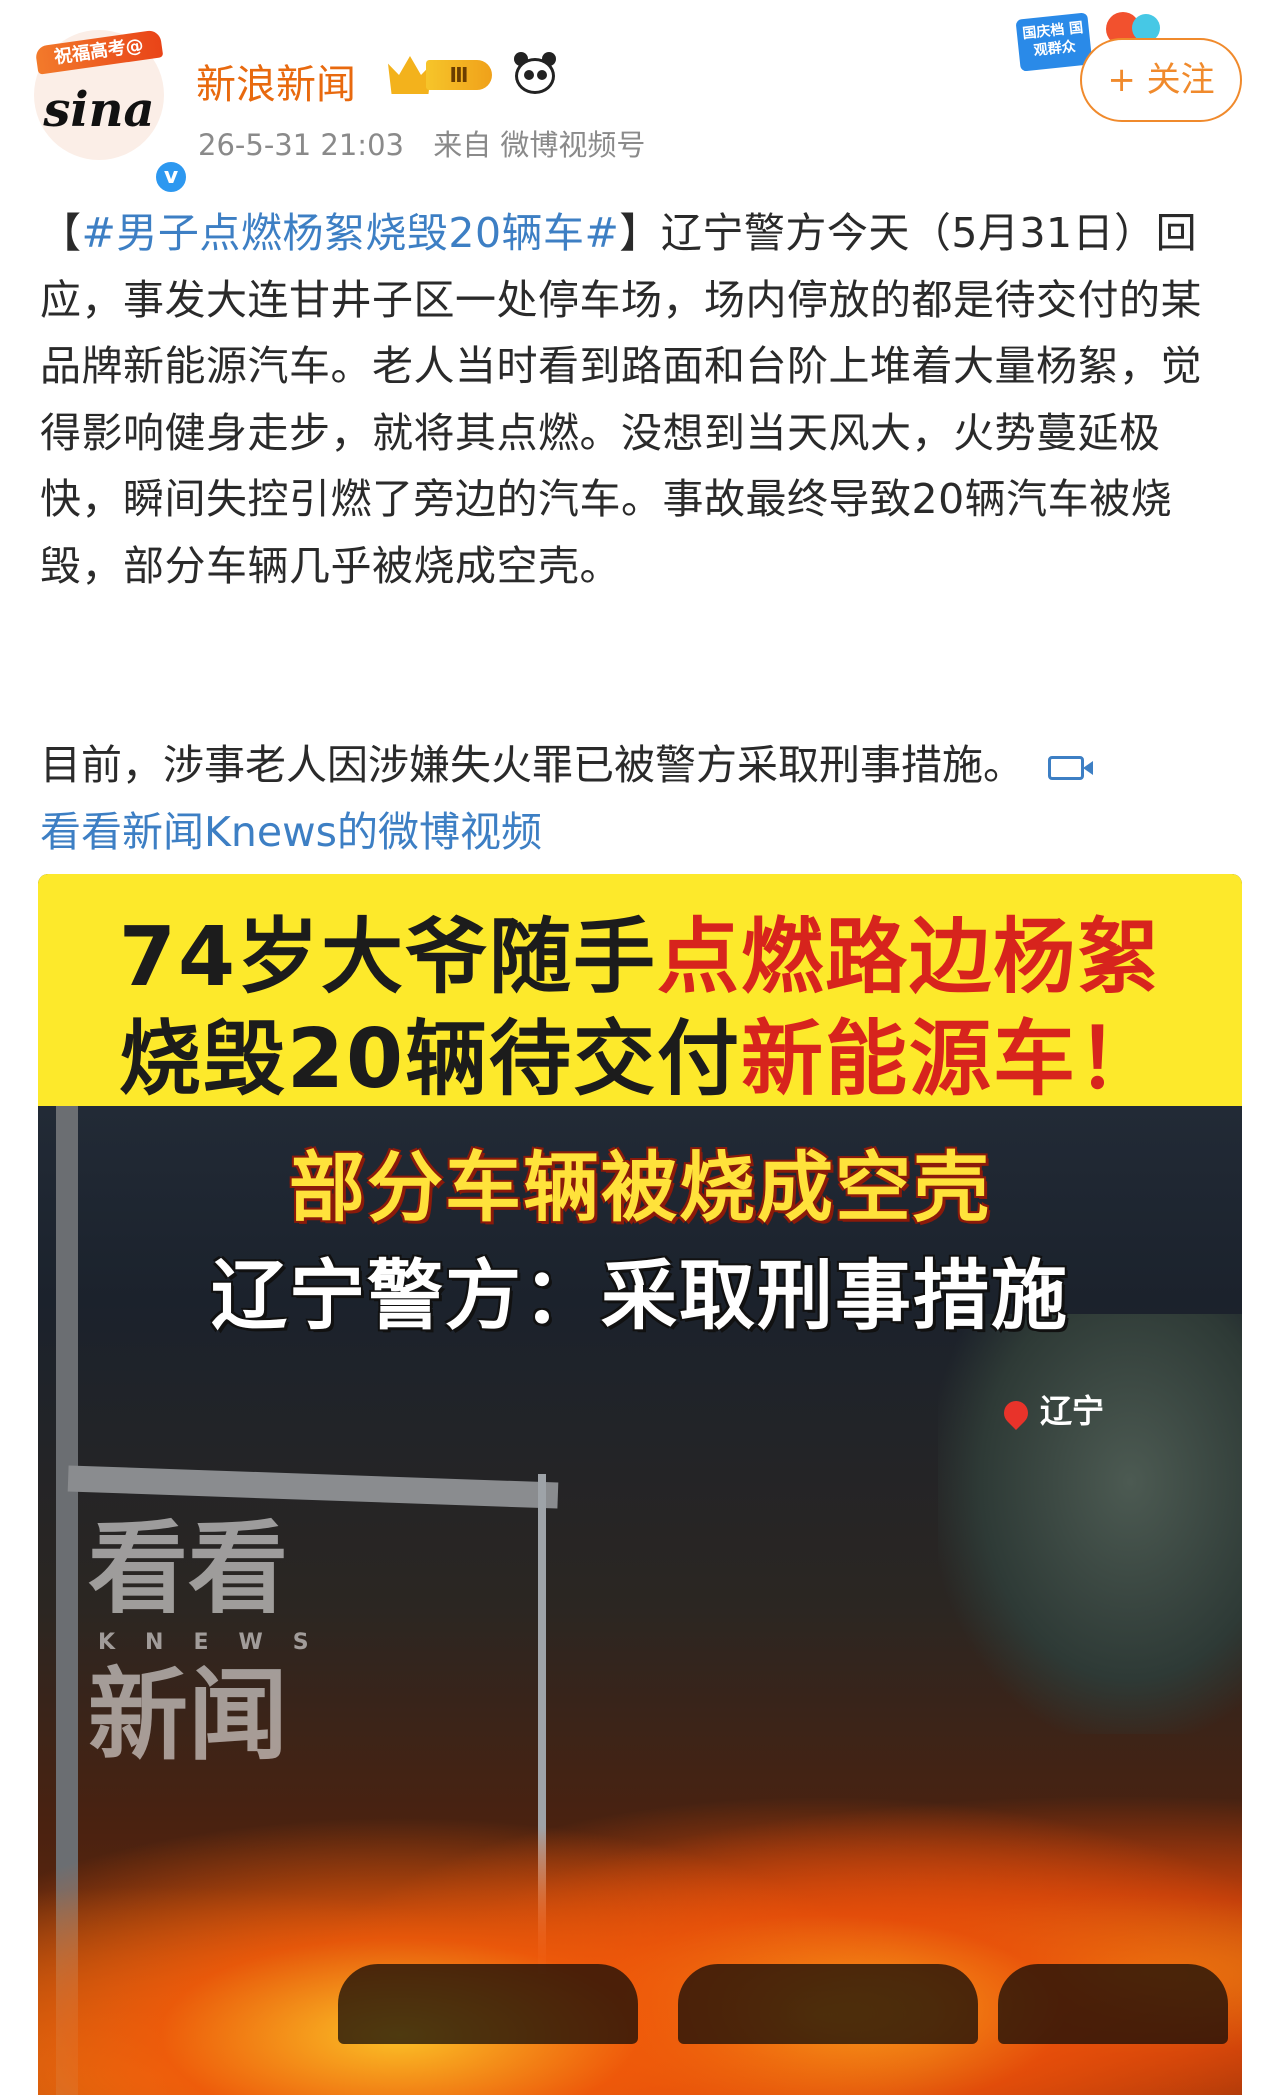  What do you see at coordinates (61, 233) in the screenshot?
I see `bracket-open: 【` at bounding box center [61, 233].